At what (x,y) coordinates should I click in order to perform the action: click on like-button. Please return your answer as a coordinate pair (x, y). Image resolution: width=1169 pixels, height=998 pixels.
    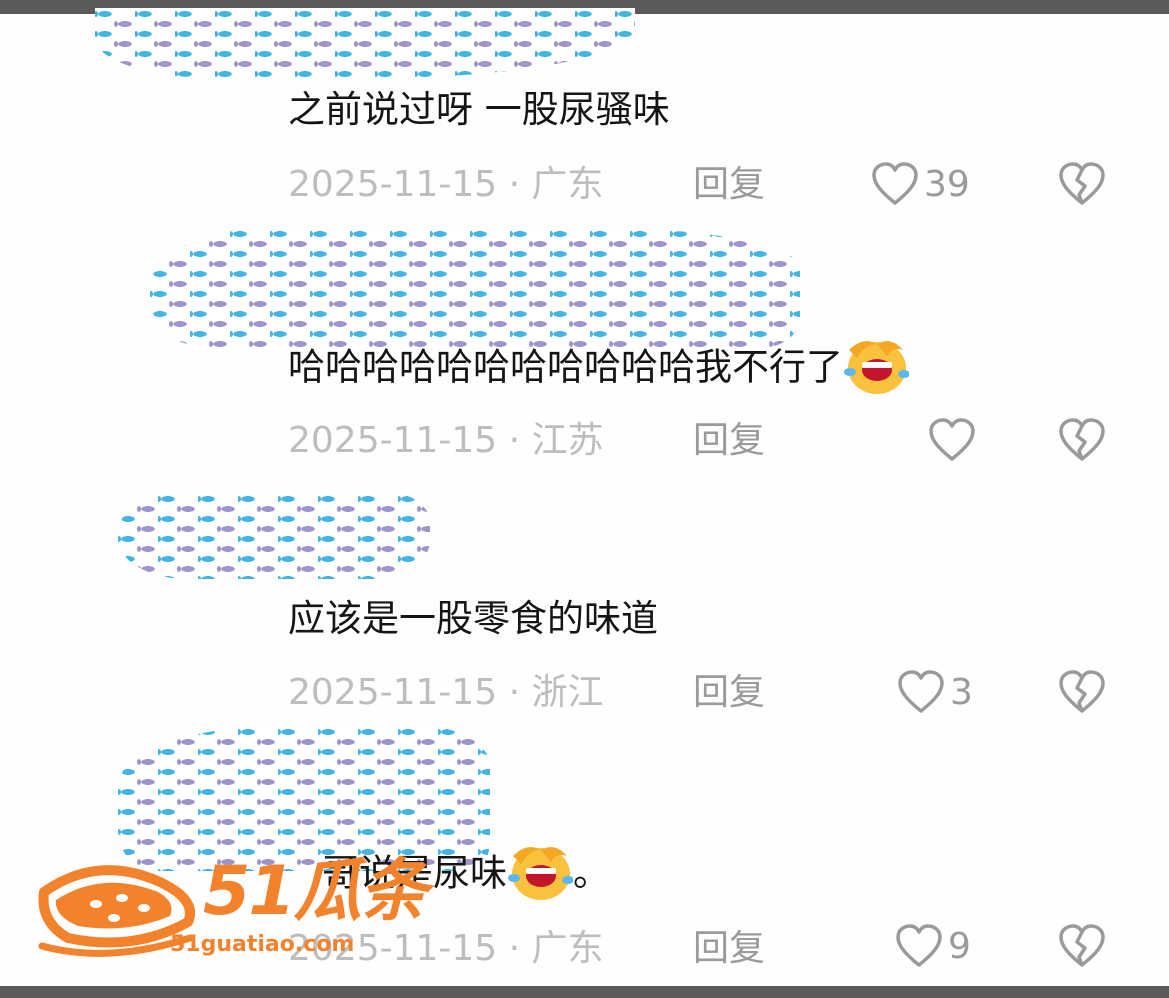
    Looking at the image, I should click on (952, 441).